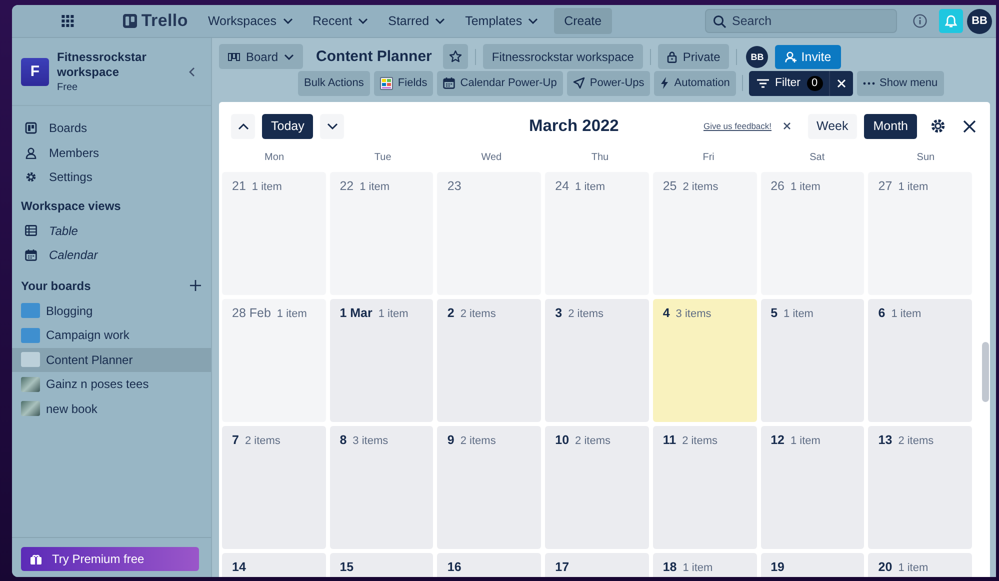 The width and height of the screenshot is (999, 581). I want to click on show-menu-button: Show menu, so click(900, 83).